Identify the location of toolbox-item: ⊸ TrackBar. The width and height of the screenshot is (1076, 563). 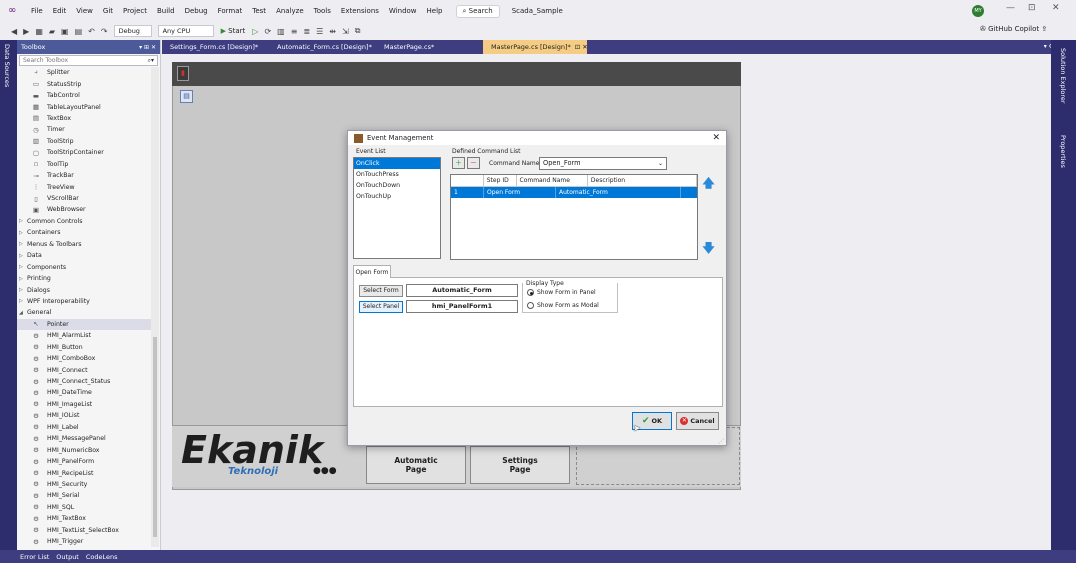
(84, 175).